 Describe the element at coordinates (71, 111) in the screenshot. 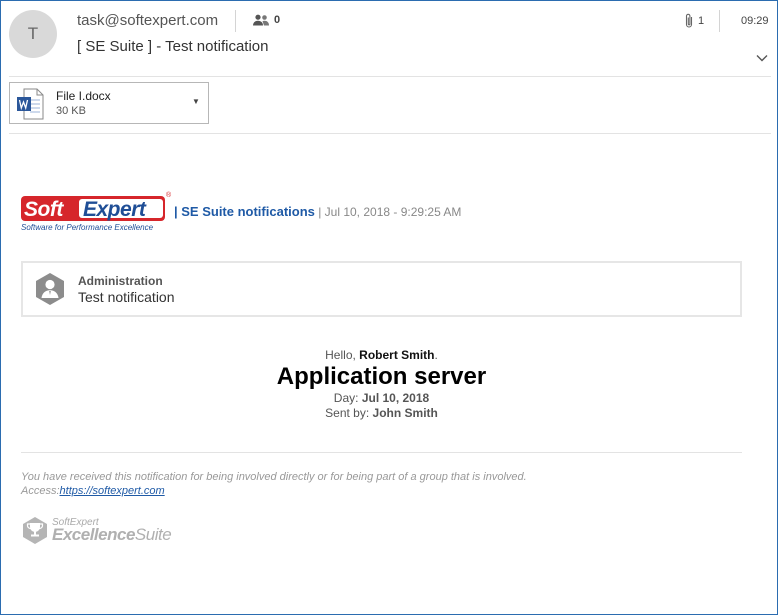

I see `attachment-file-size: 30 KB` at that location.